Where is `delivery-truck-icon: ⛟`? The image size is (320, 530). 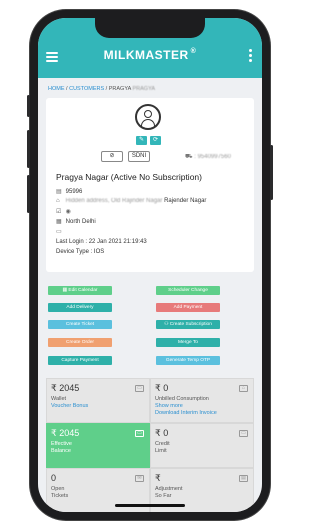 delivery-truck-icon: ⛟ is located at coordinates (189, 157).